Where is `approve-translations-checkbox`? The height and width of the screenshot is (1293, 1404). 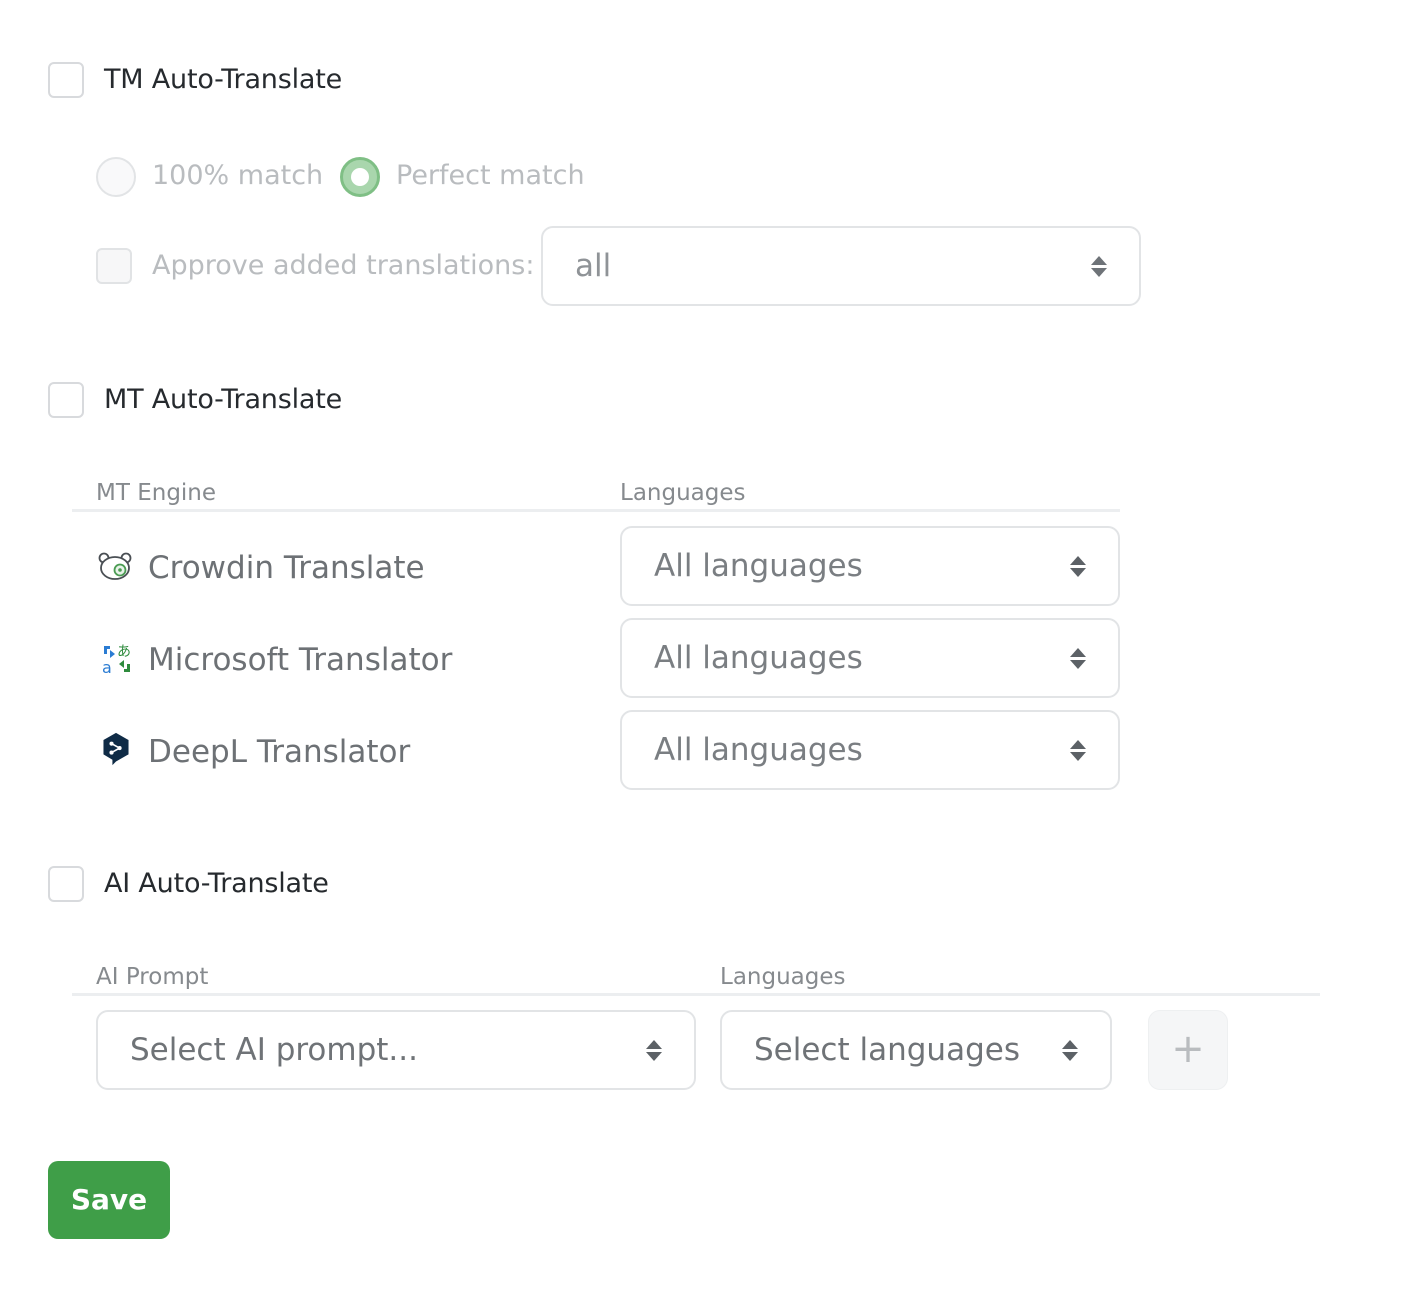 approve-translations-checkbox is located at coordinates (114, 266).